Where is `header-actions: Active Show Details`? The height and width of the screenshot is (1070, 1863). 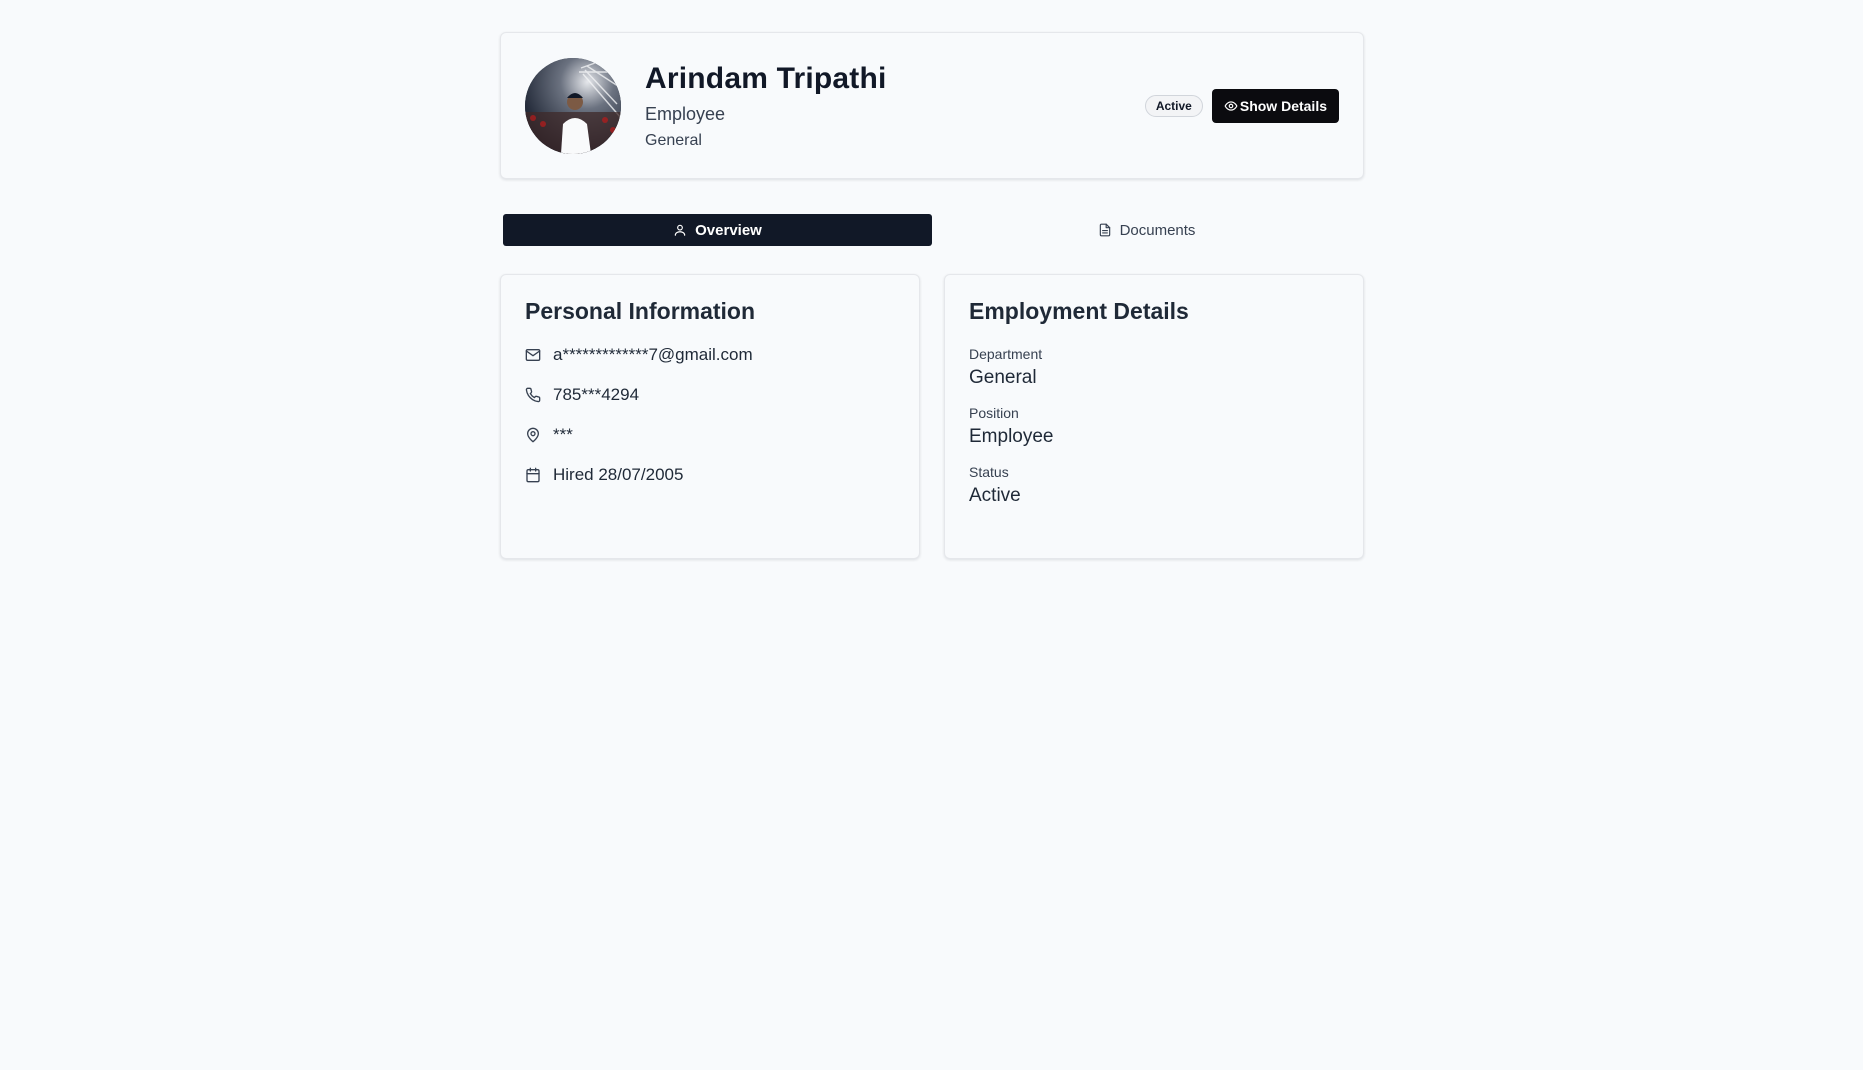 header-actions: Active Show Details is located at coordinates (1241, 105).